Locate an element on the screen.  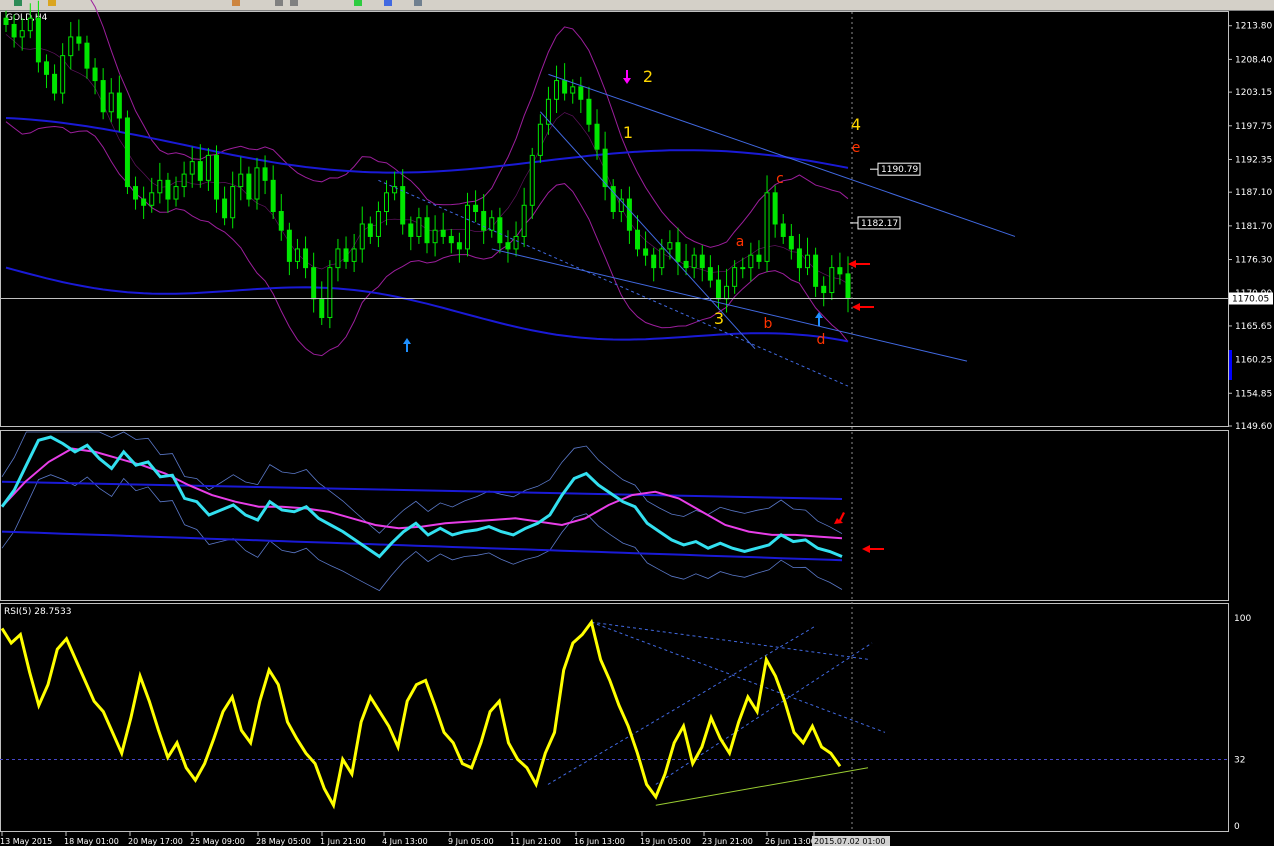
time-tick-label: 25 May 09:00 is located at coordinates (217, 841).